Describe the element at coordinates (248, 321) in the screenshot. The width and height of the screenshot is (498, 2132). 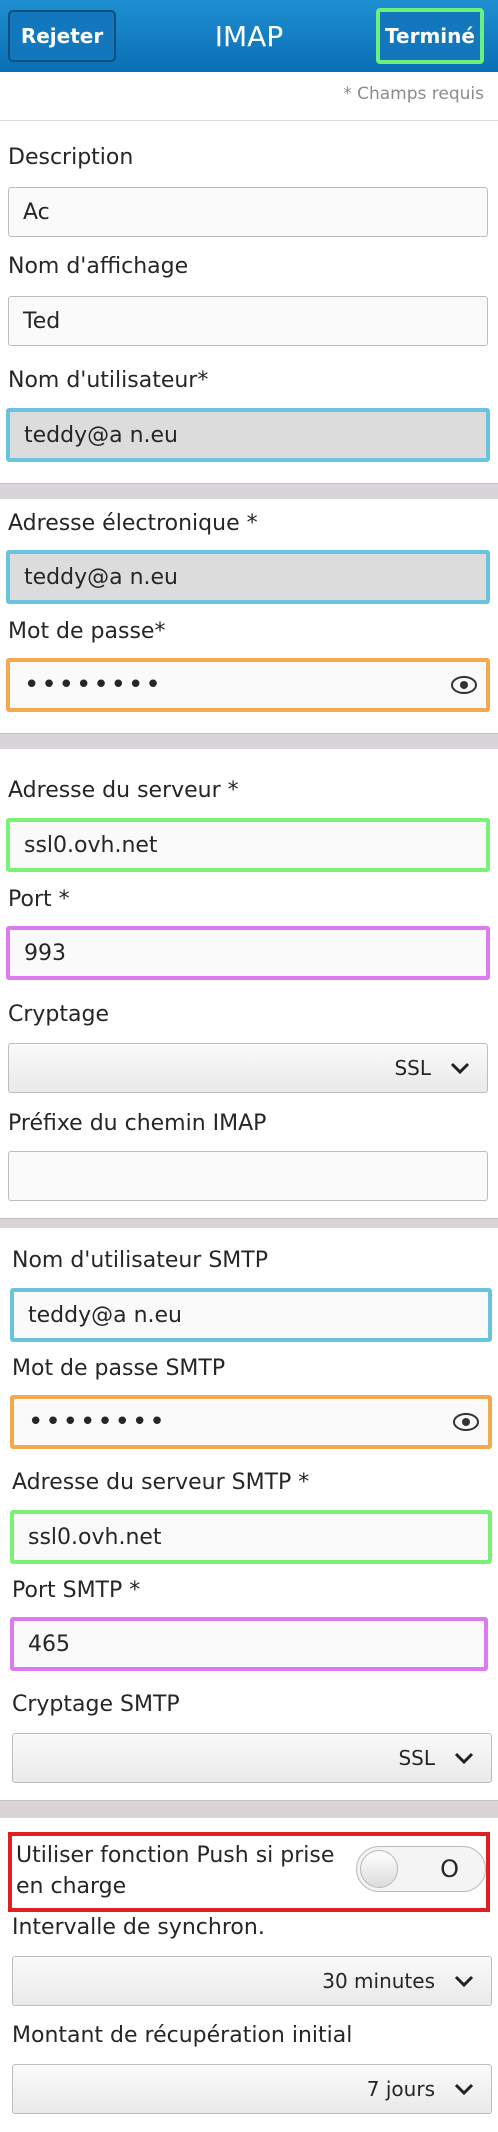
I see `display-name-input: Ted` at that location.